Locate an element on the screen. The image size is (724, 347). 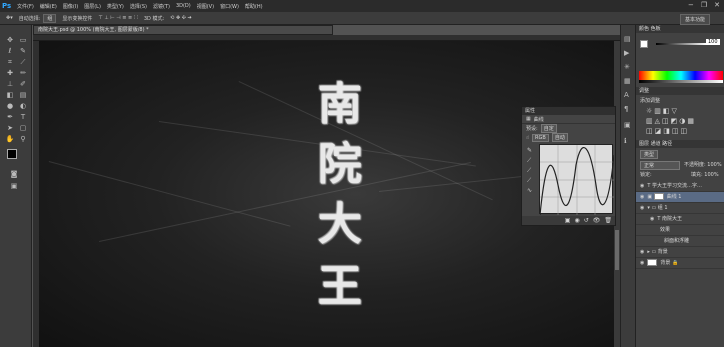
screen-mode-icon: ▣ is located at coordinates (14, 186).